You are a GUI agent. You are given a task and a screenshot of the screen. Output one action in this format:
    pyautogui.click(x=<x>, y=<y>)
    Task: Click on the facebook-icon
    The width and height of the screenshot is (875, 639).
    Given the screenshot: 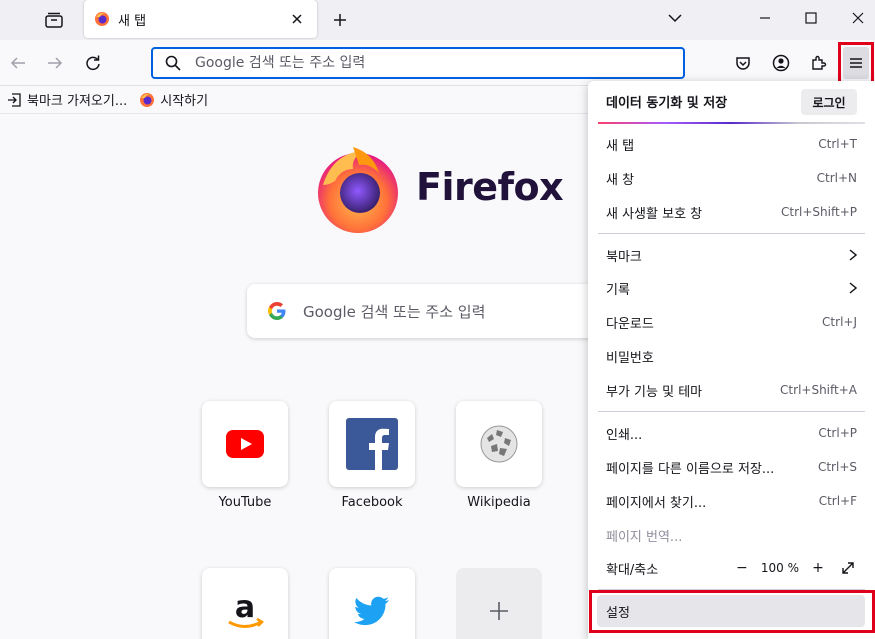 What is the action you would take?
    pyautogui.click(x=372, y=444)
    